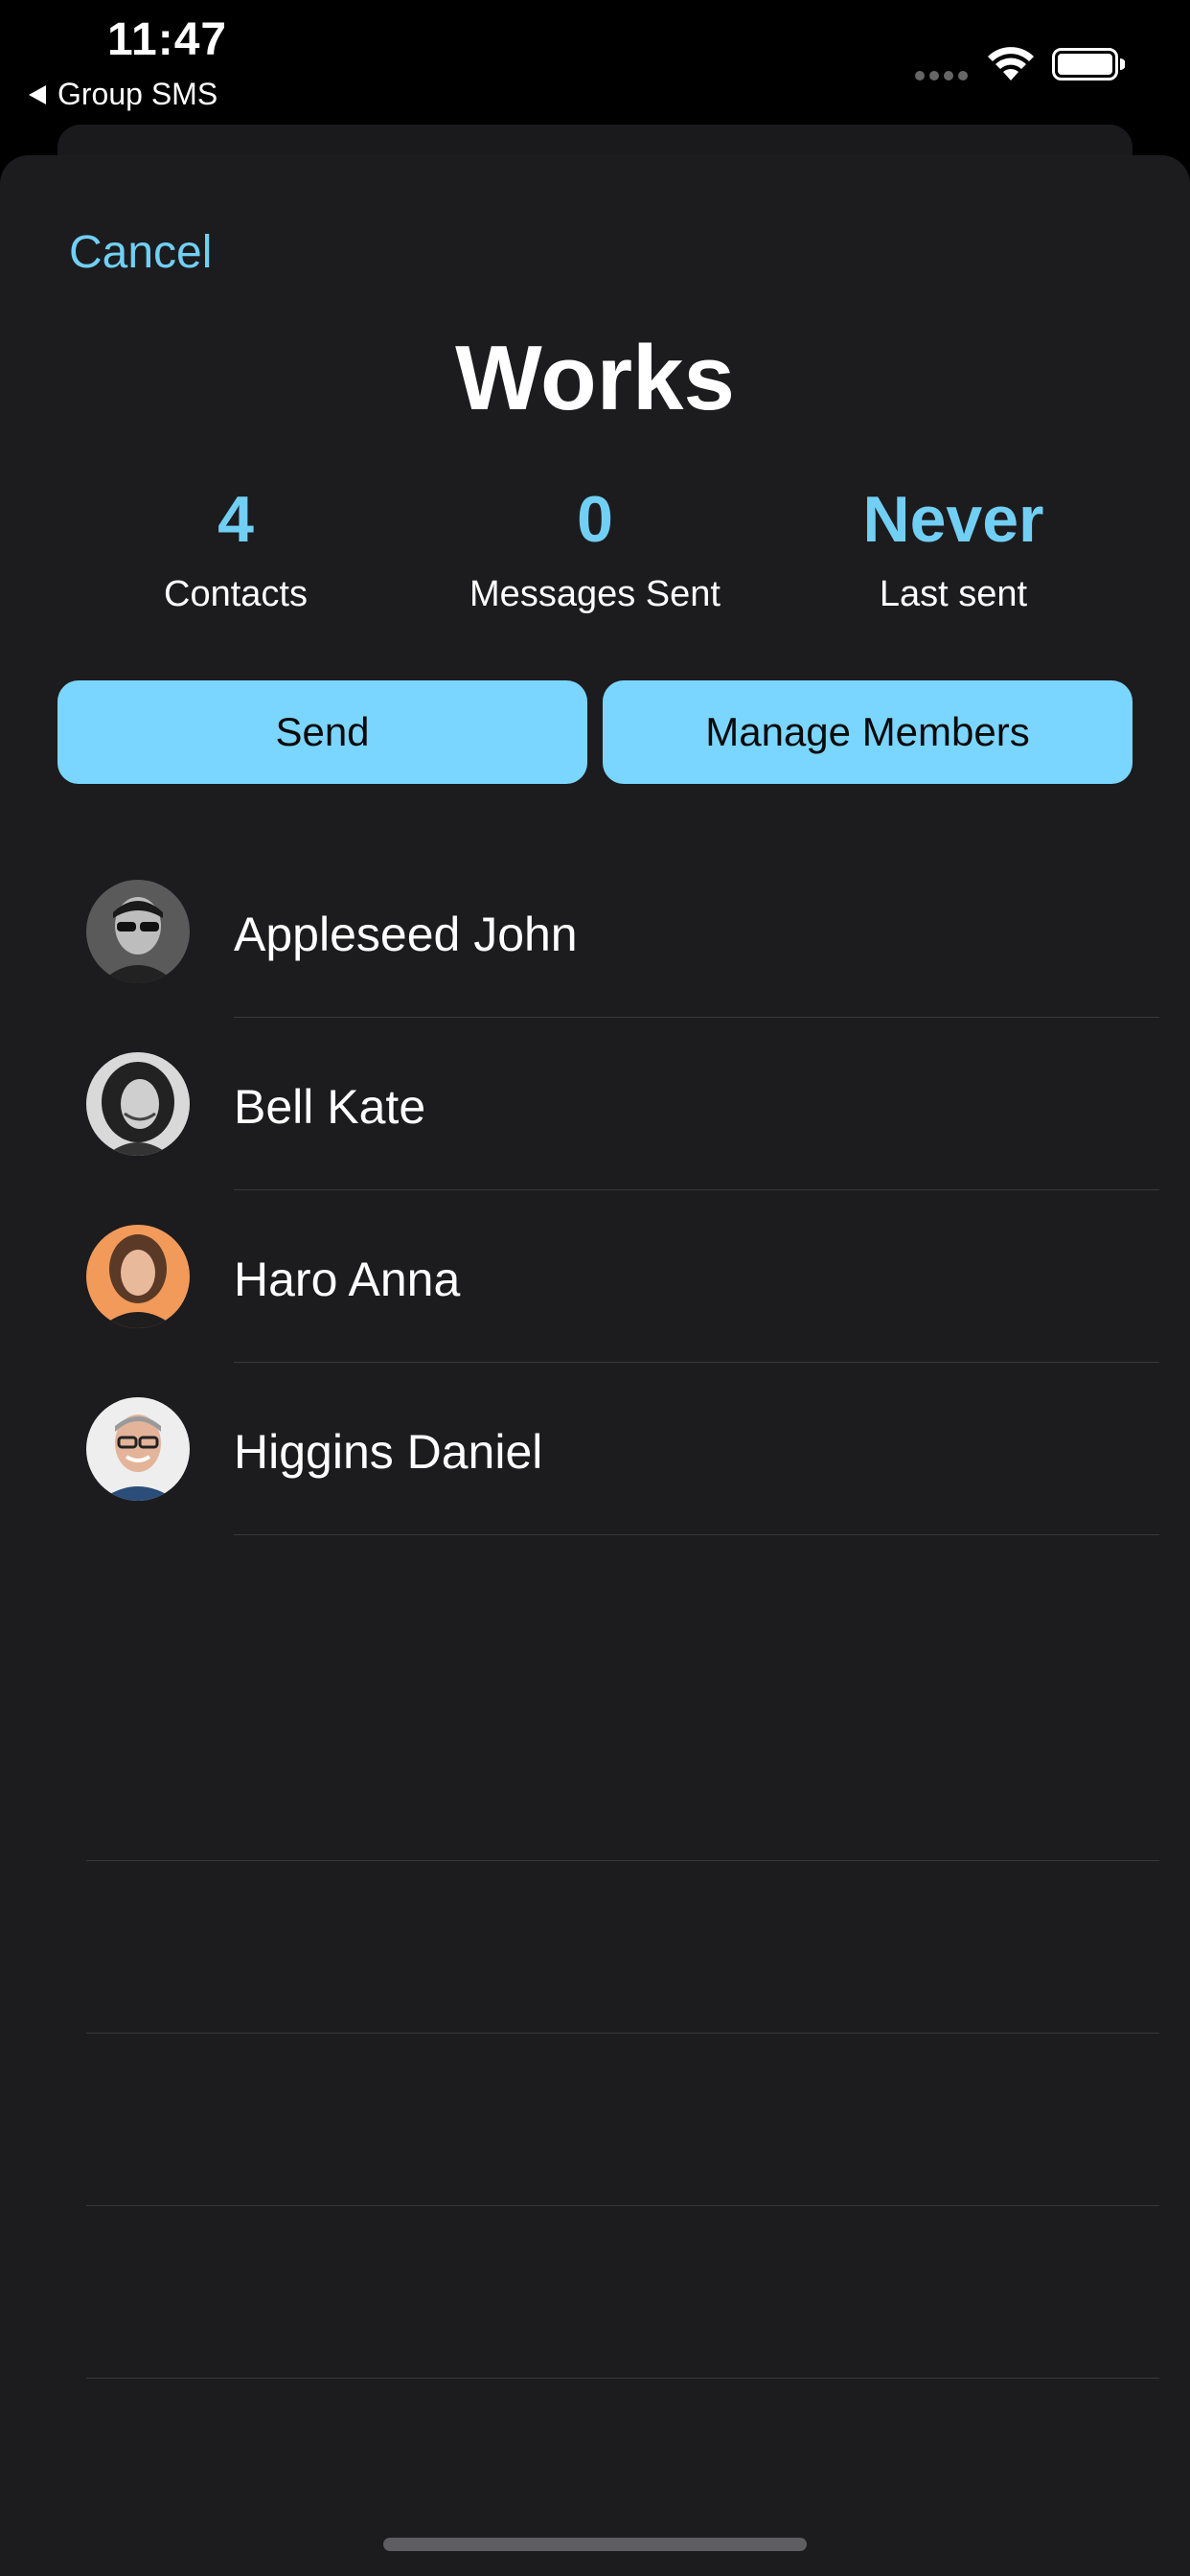 Image resolution: width=1190 pixels, height=2576 pixels. Describe the element at coordinates (348, 1279) in the screenshot. I see `member-name: Haro Anna` at that location.